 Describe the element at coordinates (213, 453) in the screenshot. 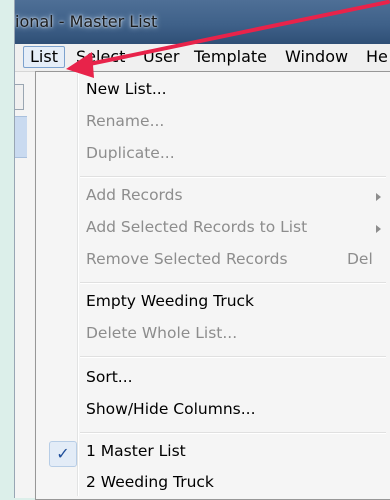

I see `menu-item-master-list: ✓ 1 Master List` at that location.